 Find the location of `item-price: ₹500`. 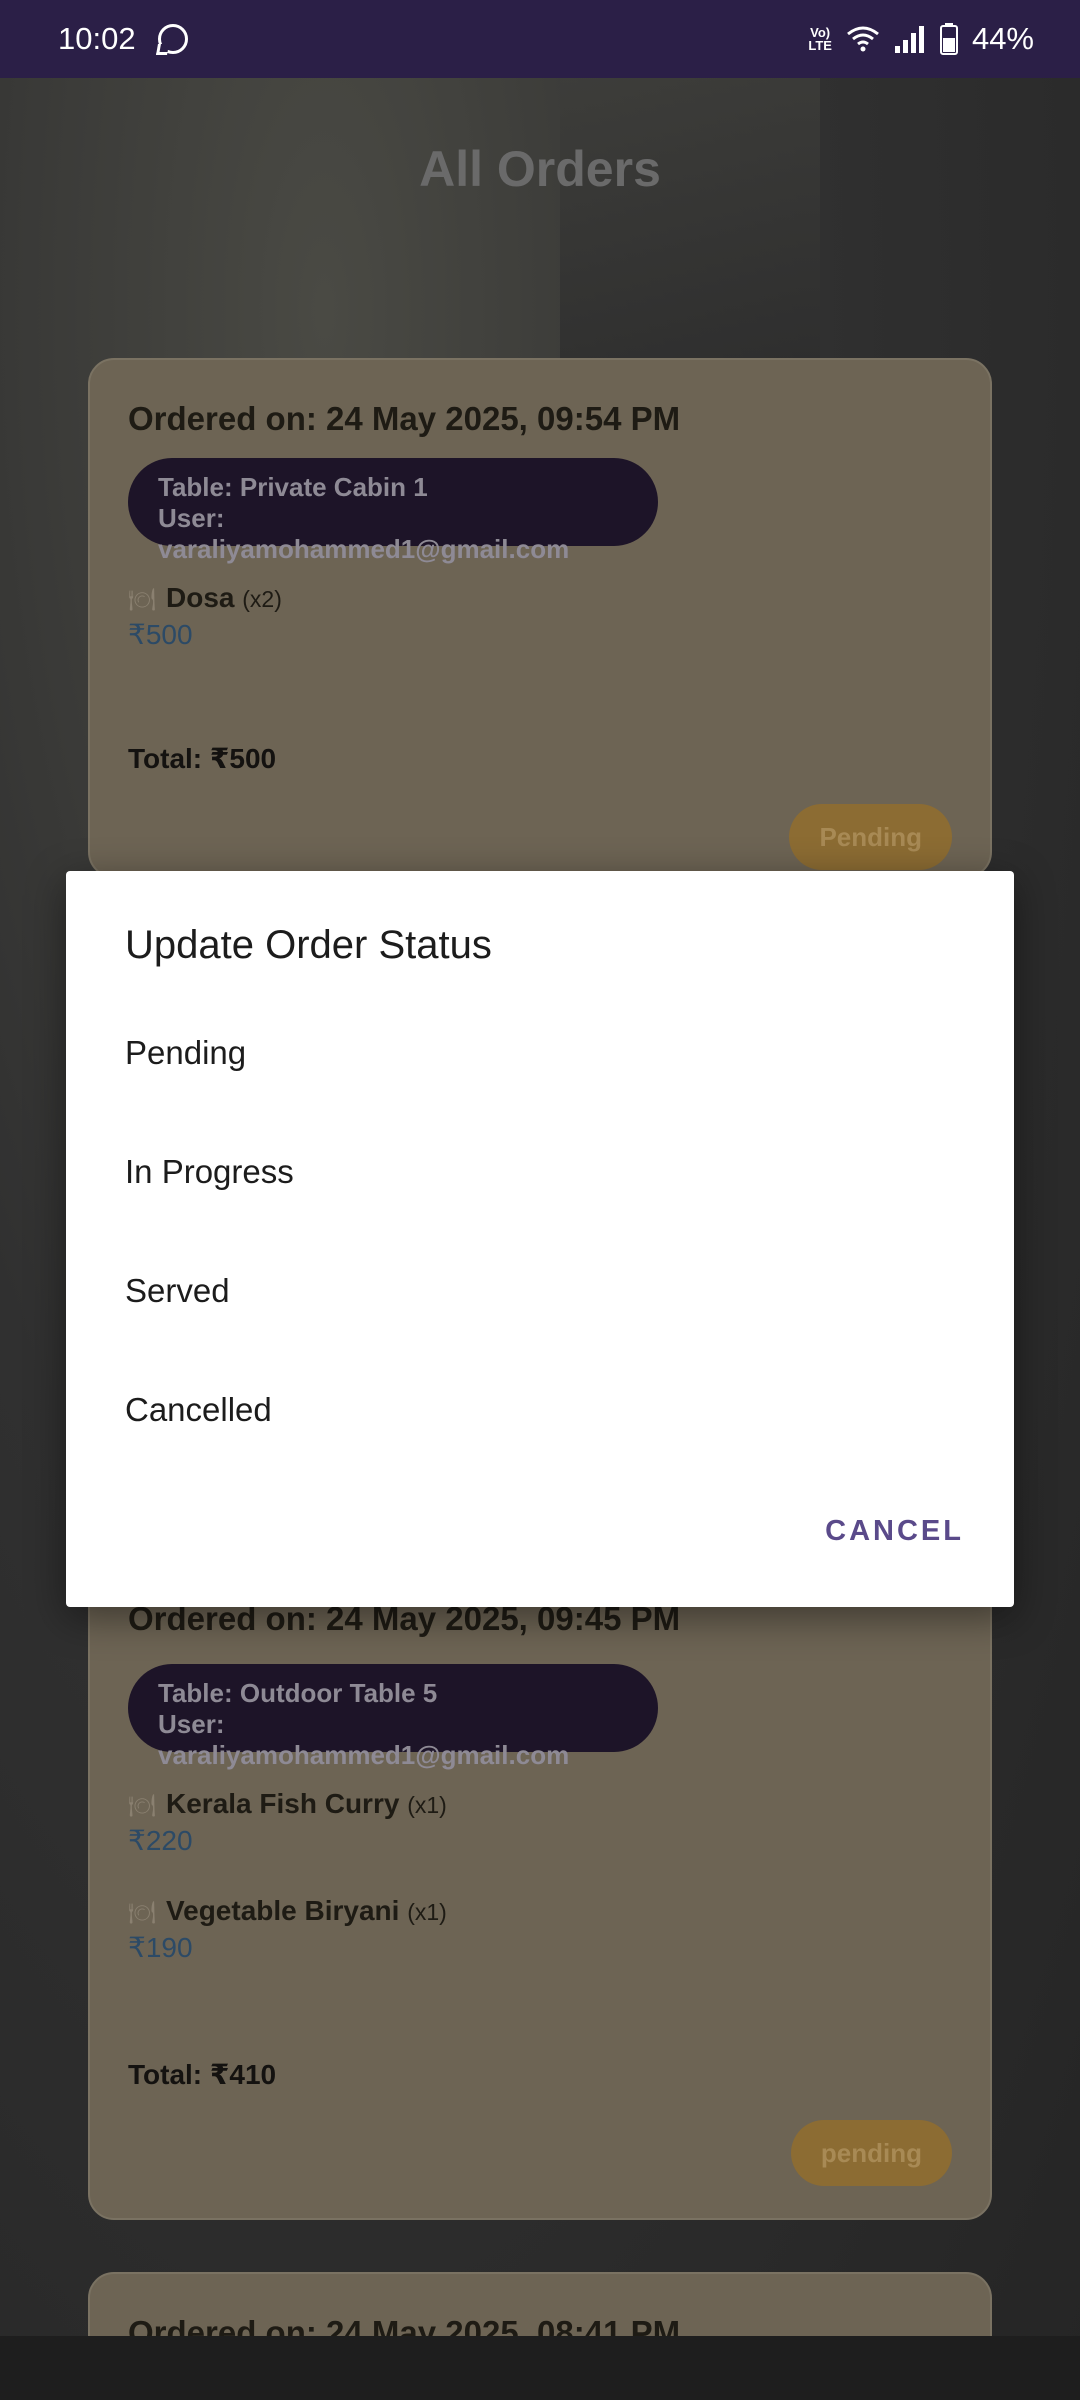

item-price: ₹500 is located at coordinates (160, 634).